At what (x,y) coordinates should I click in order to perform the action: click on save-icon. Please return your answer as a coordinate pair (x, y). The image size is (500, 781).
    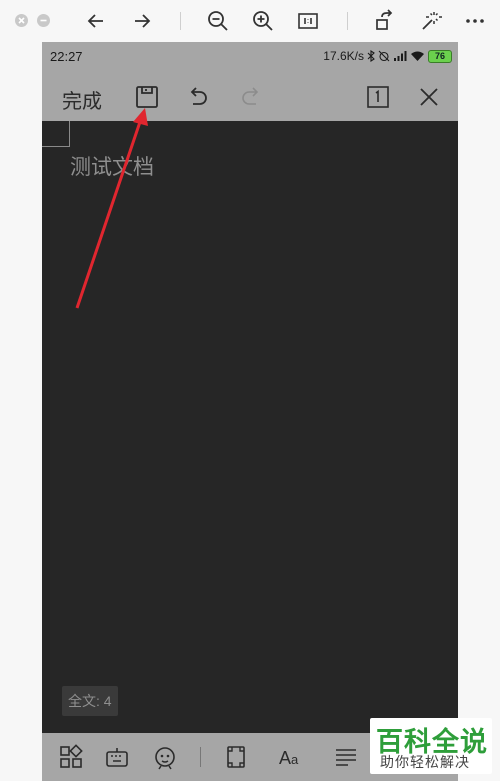
    Looking at the image, I should click on (147, 97).